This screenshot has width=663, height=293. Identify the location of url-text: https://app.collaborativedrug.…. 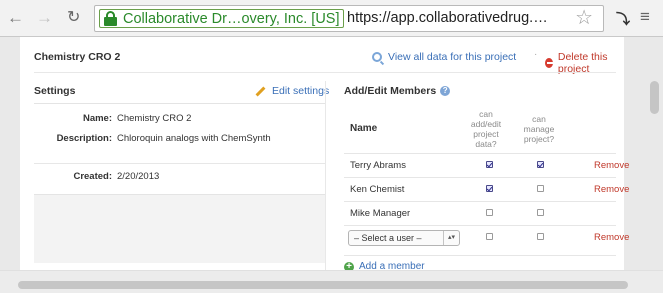
(447, 18).